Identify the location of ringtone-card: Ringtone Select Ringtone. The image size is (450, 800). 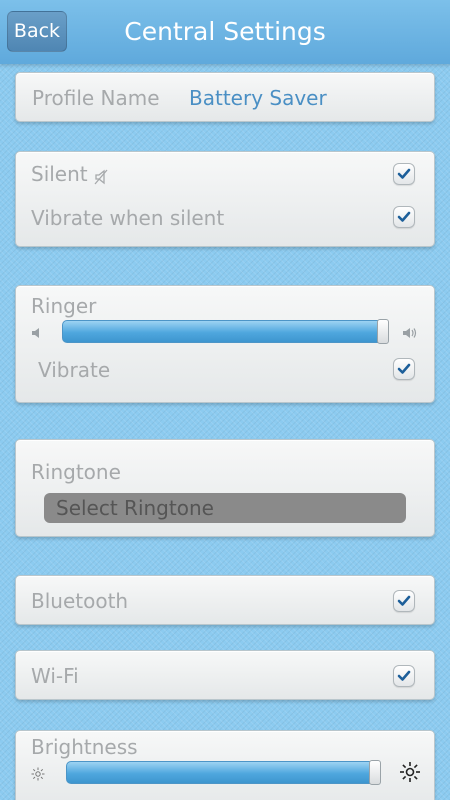
(225, 488).